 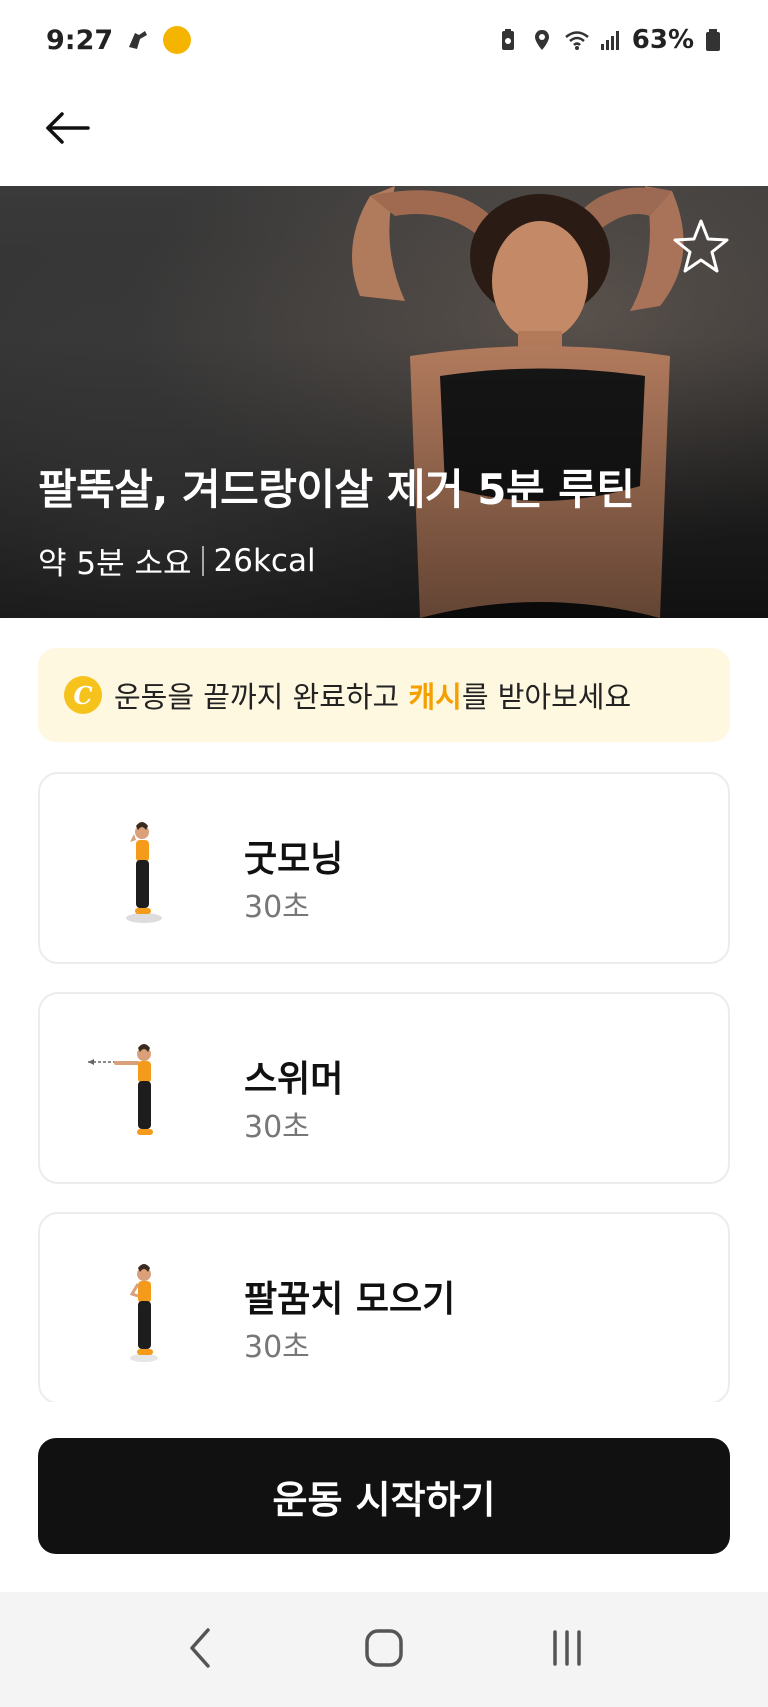 What do you see at coordinates (202, 560) in the screenshot?
I see `meta-divider` at bounding box center [202, 560].